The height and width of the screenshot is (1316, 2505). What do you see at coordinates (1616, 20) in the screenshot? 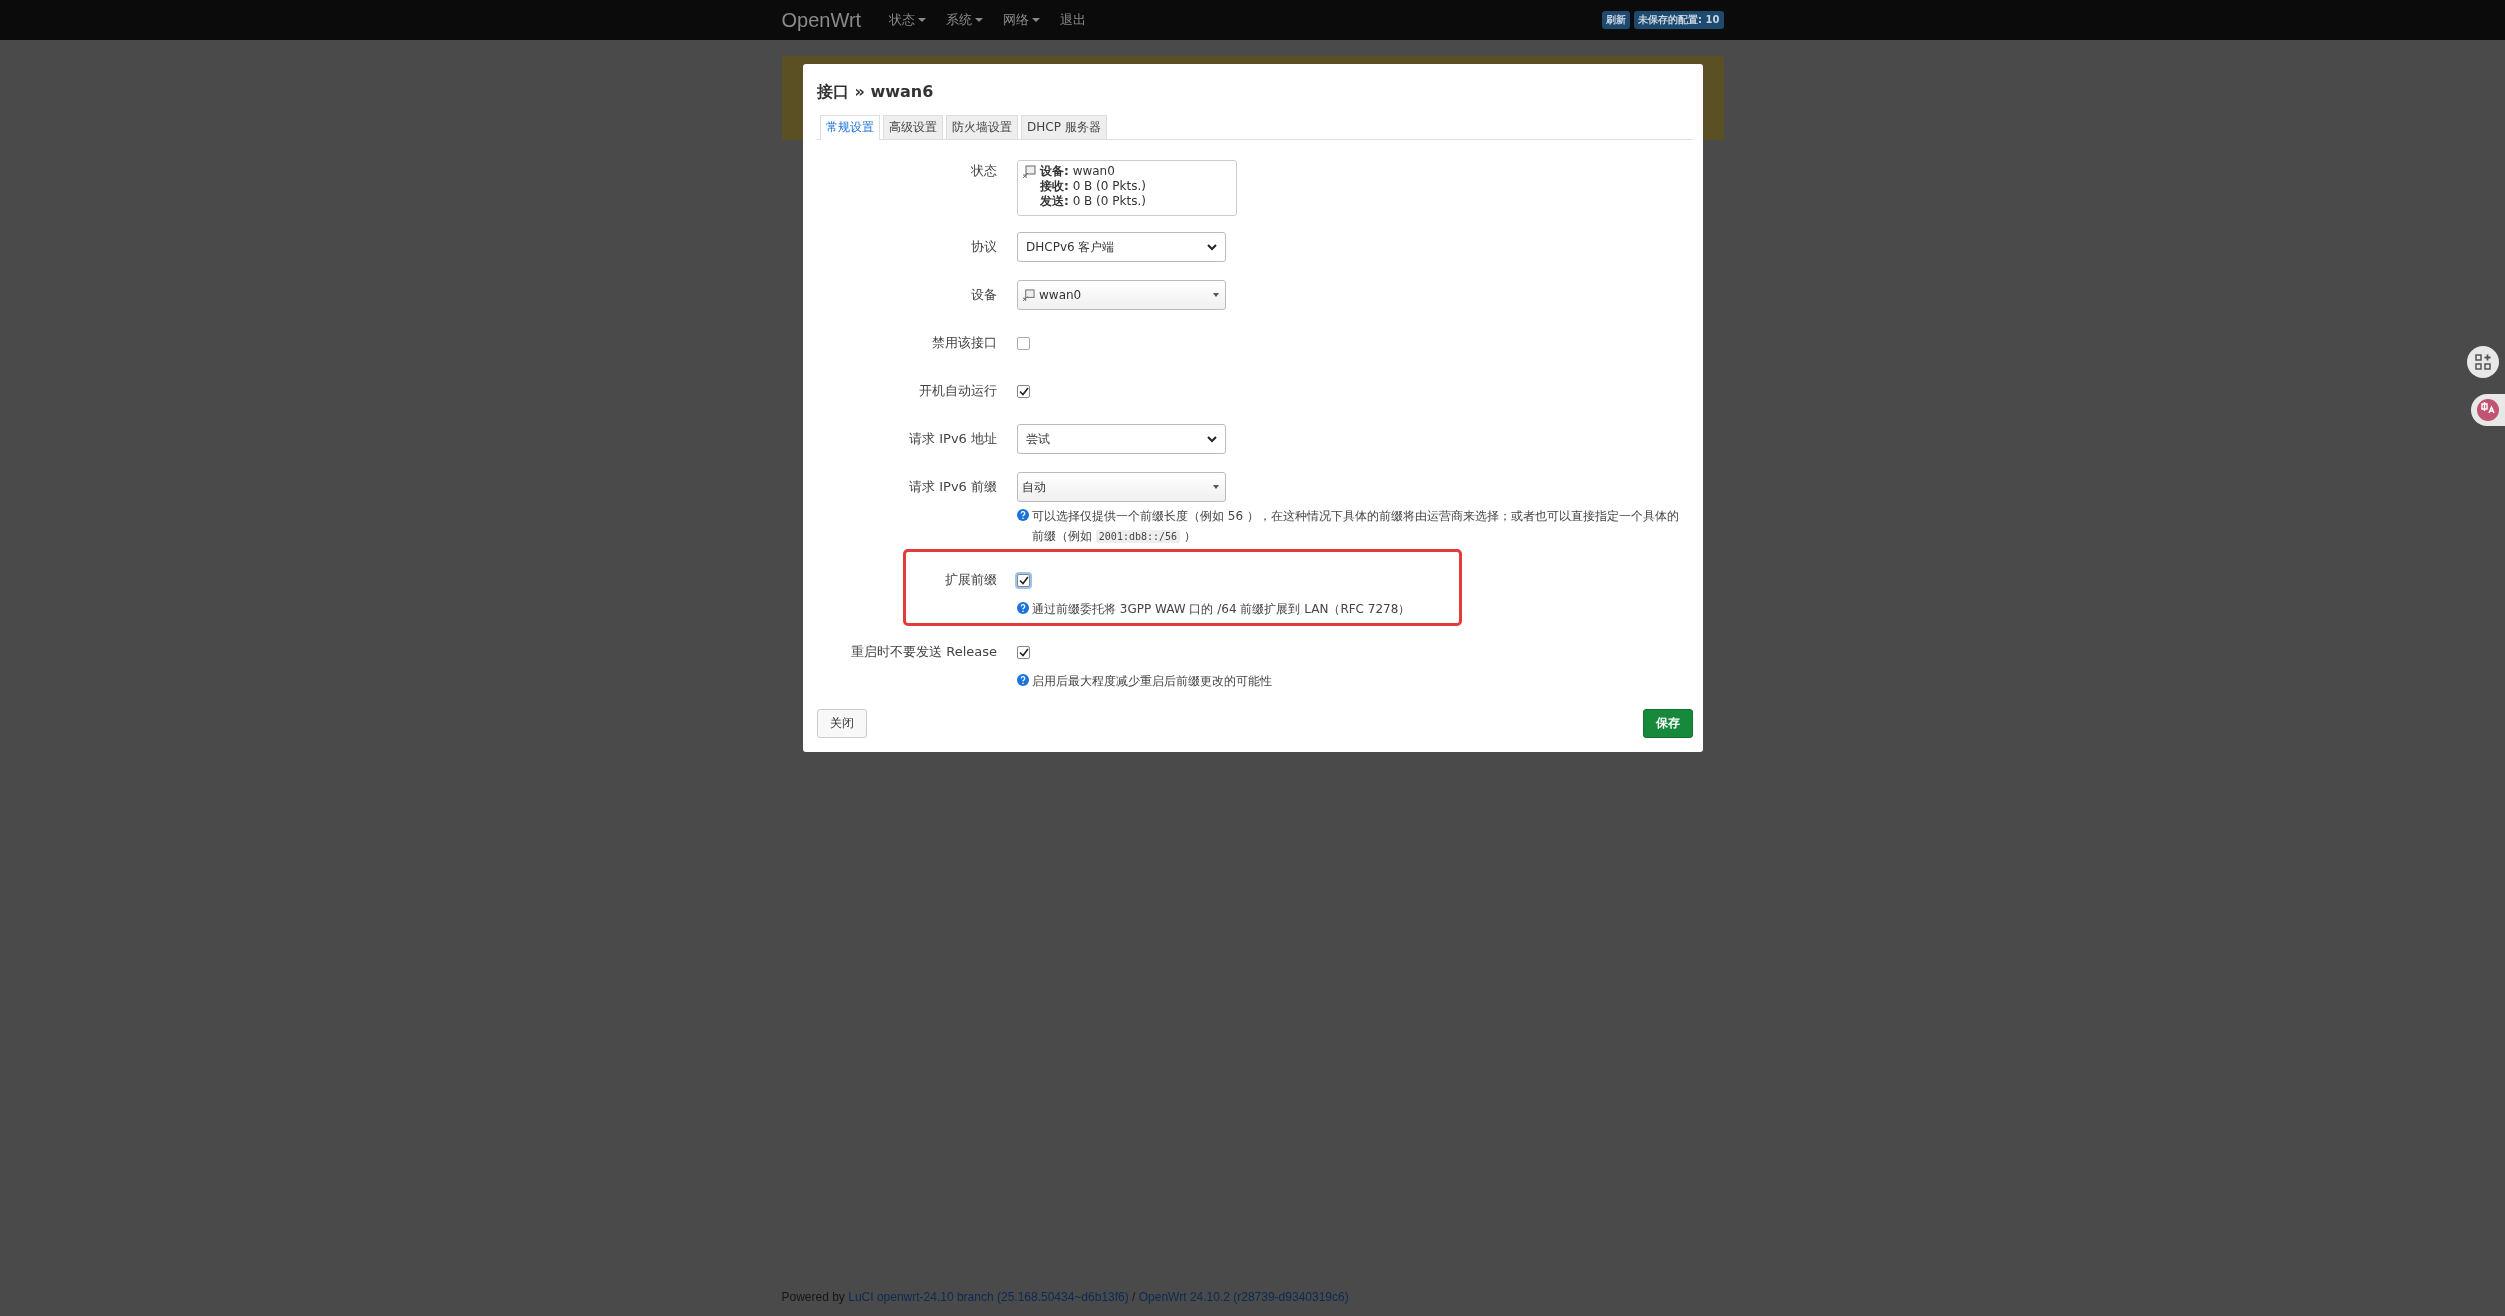
I see `status-badge: 刷新` at bounding box center [1616, 20].